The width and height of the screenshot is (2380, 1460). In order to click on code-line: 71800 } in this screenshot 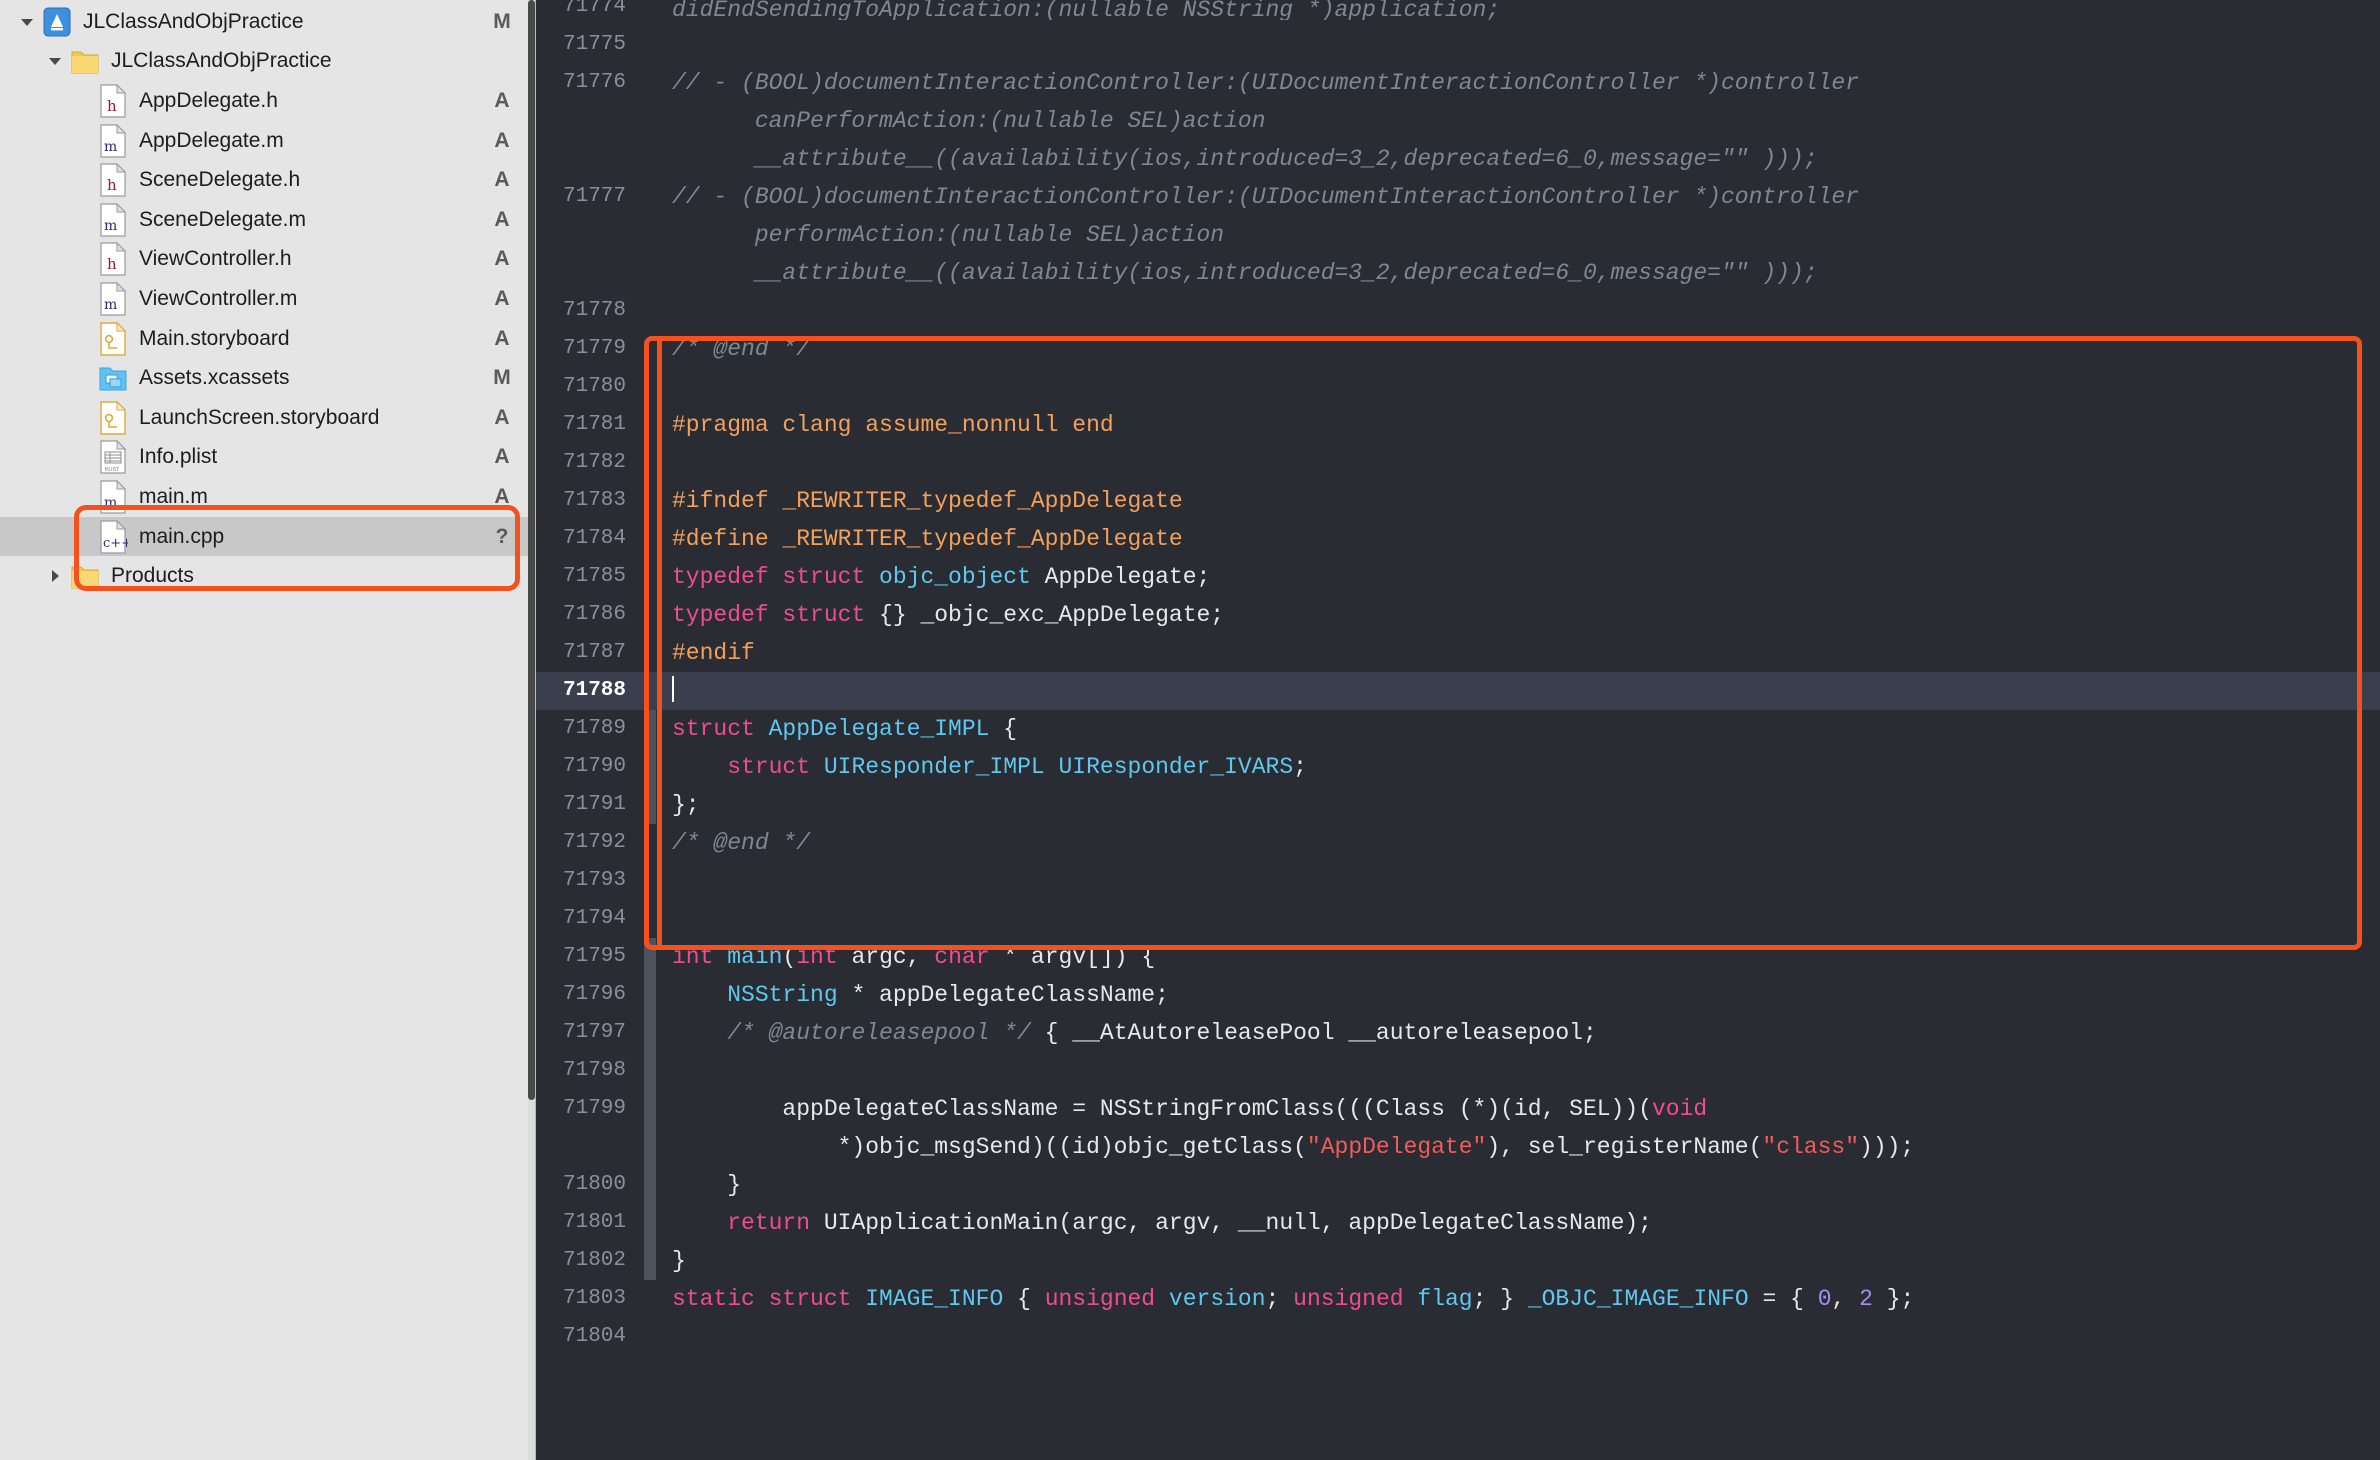, I will do `click(1458, 1185)`.